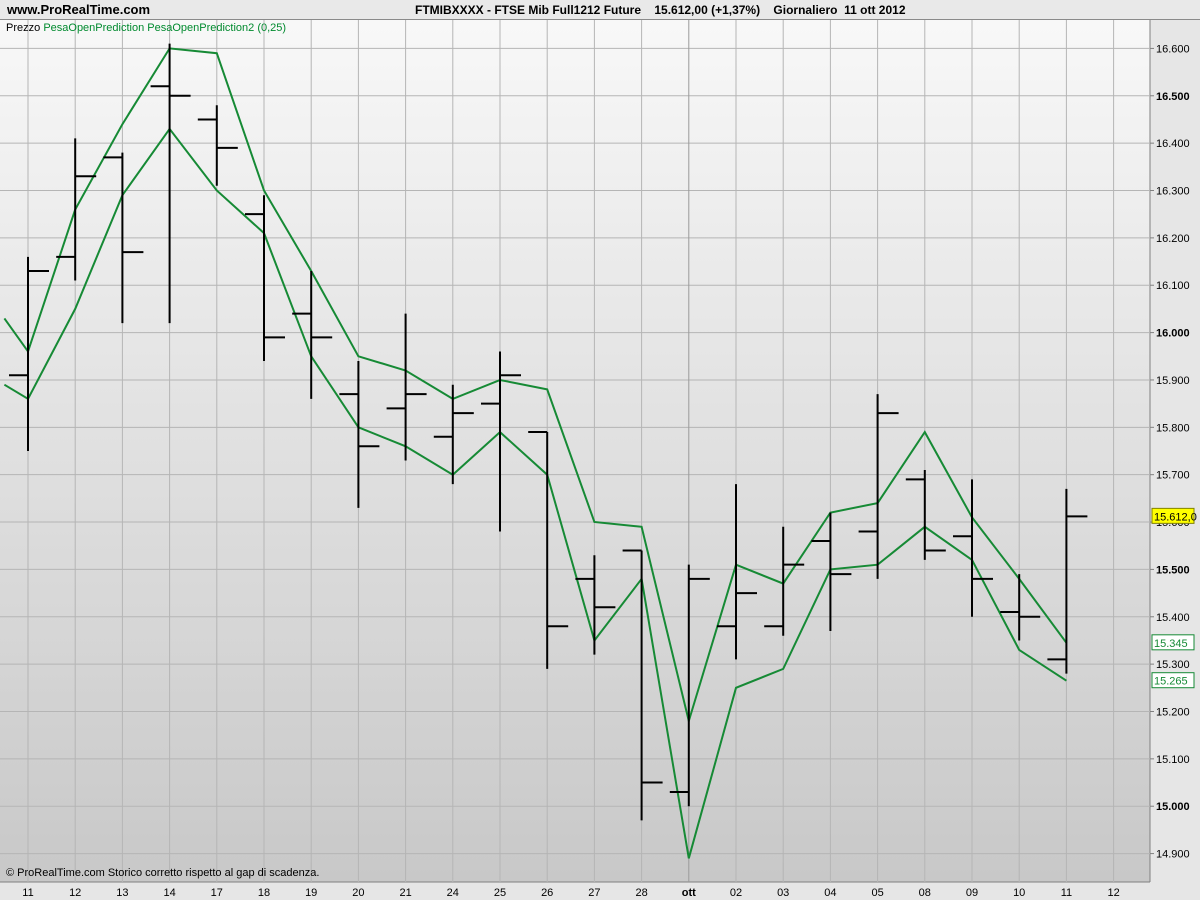 The image size is (1200, 900). Describe the element at coordinates (358, 893) in the screenshot. I see `x-tick-label: 20` at that location.